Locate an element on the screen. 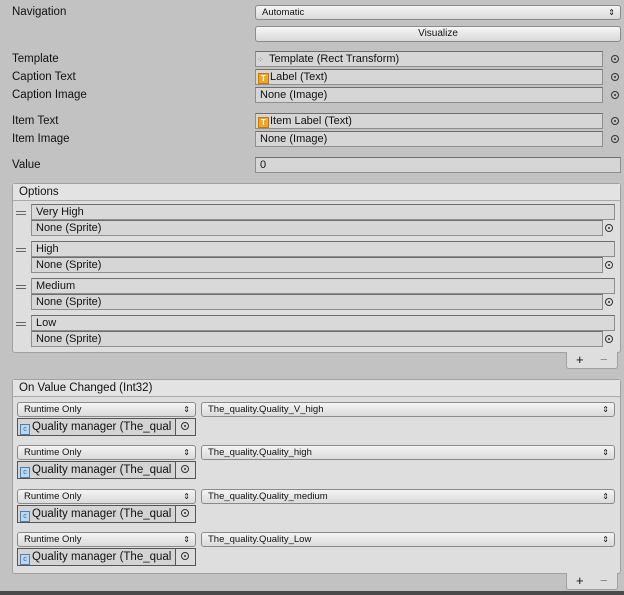 The height and width of the screenshot is (595, 624). caption-image-label: Caption Image is located at coordinates (49, 95).